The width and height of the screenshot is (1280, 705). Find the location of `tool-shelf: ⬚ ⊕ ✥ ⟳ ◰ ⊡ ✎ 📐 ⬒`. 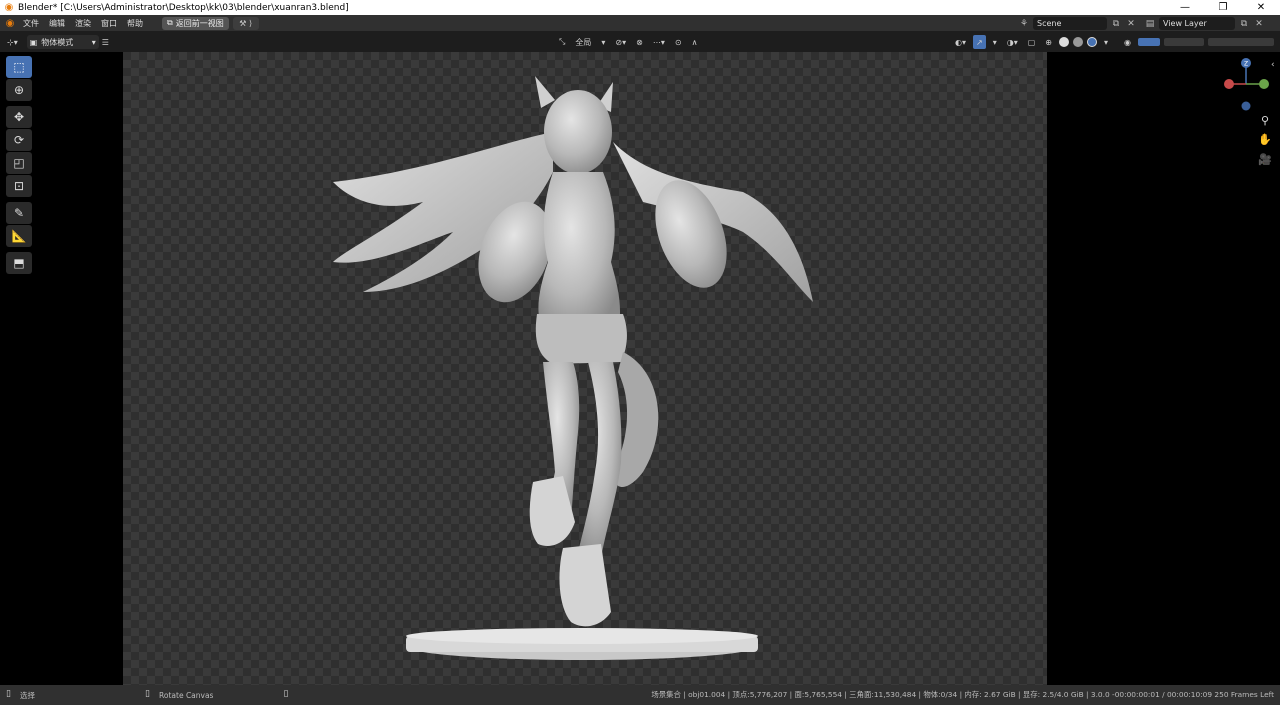

tool-shelf: ⬚ ⊕ ✥ ⟳ ◰ ⊡ ✎ 📐 ⬒ is located at coordinates (61, 368).